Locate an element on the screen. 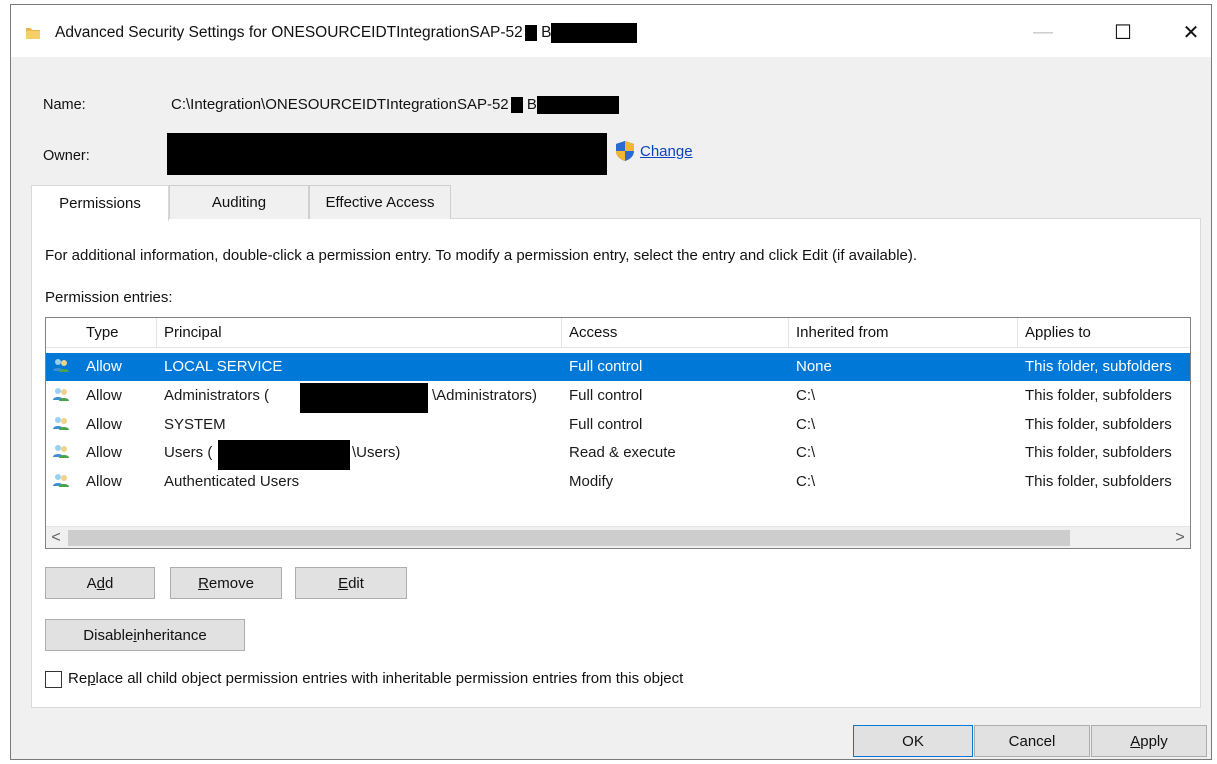 The width and height of the screenshot is (1217, 764). change-owner-link: Change is located at coordinates (653, 151).